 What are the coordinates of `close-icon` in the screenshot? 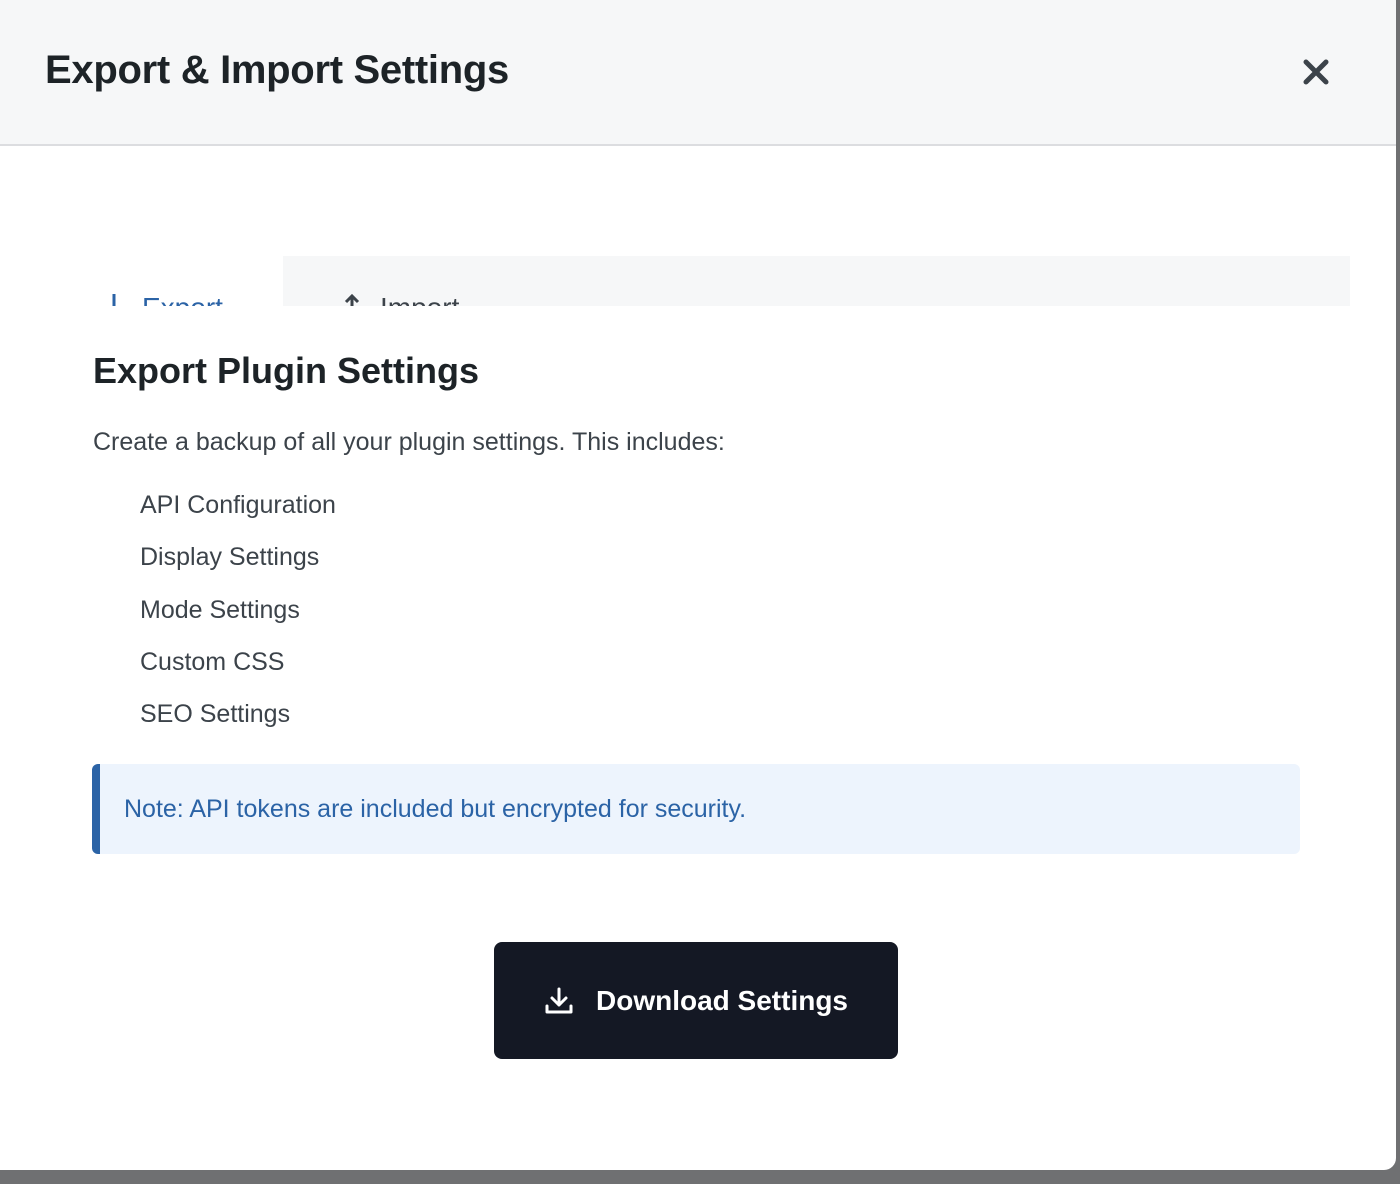 It's located at (1316, 72).